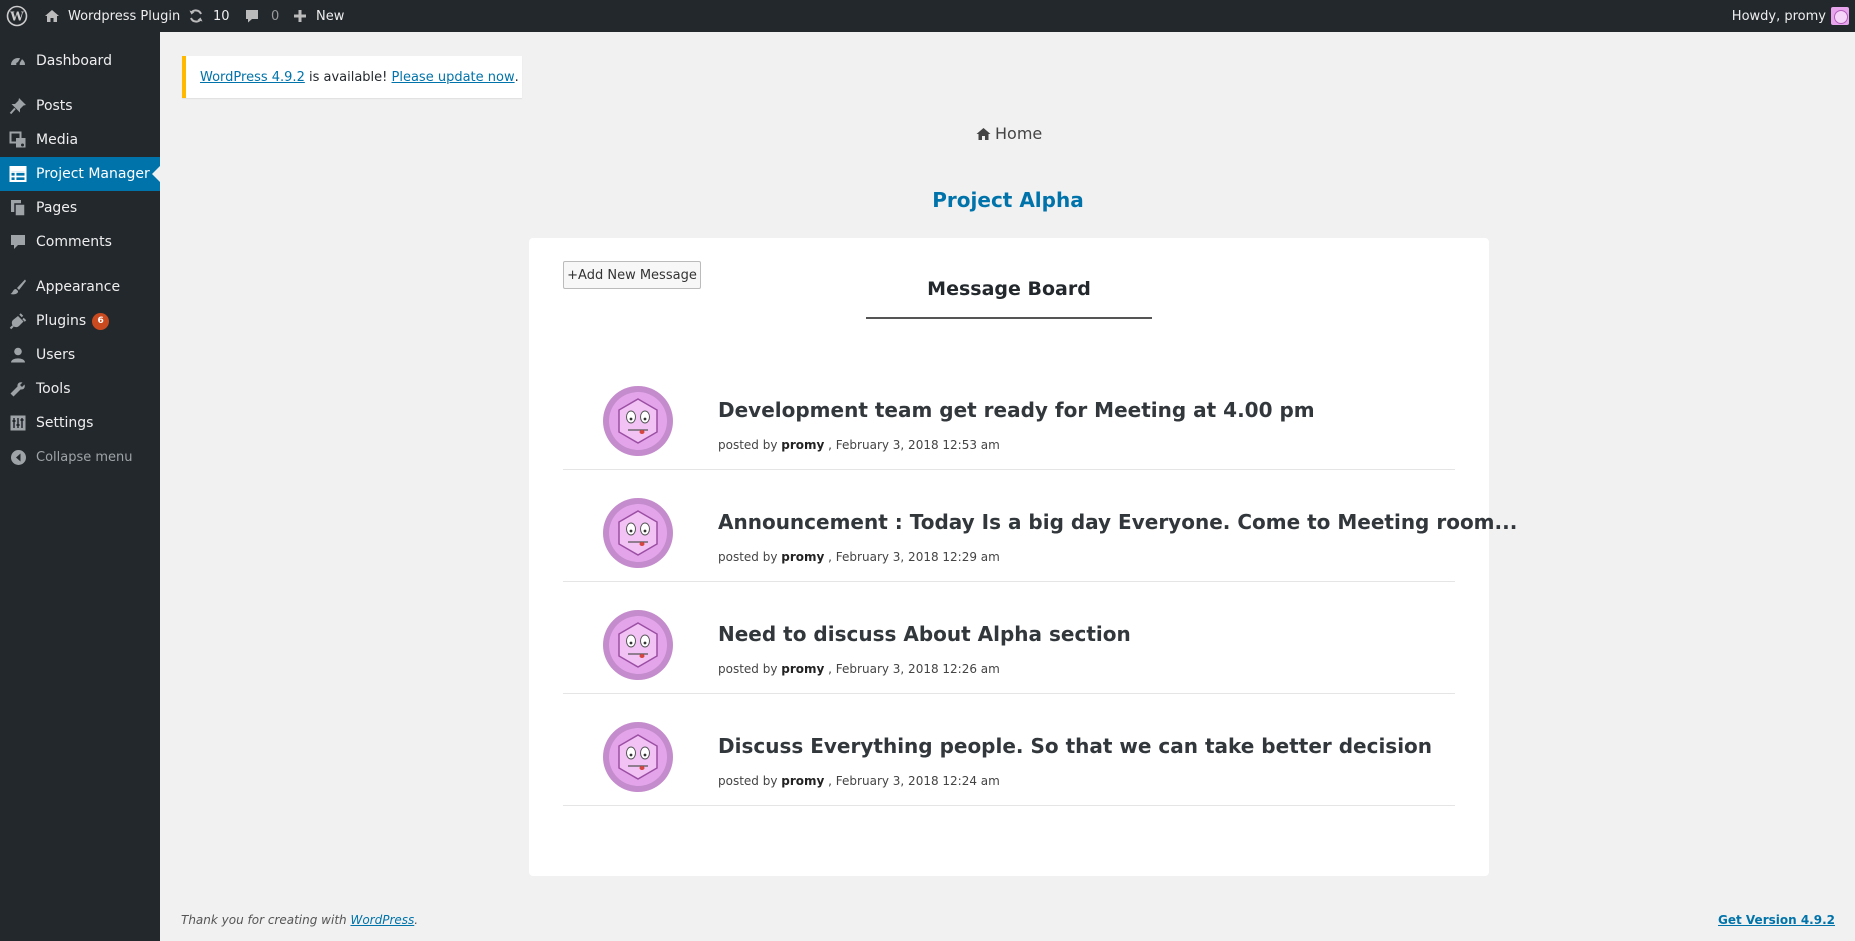  I want to click on footer-thanks: Thank you for creating with WordPress., so click(299, 920).